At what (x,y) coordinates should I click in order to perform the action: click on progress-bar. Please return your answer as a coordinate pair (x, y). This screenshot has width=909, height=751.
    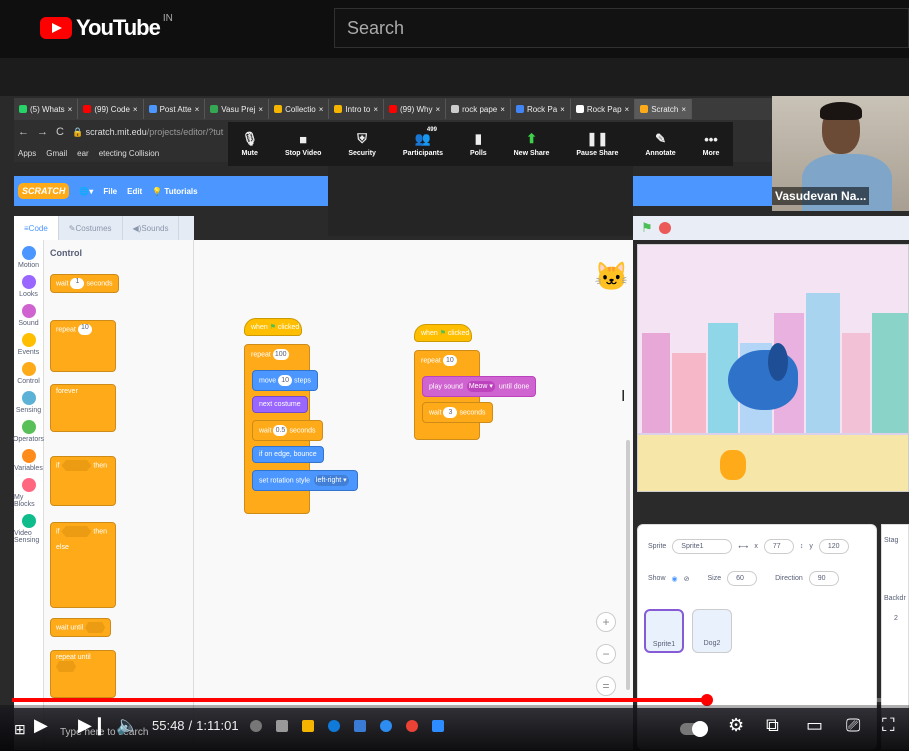
    Looking at the image, I should click on (454, 700).